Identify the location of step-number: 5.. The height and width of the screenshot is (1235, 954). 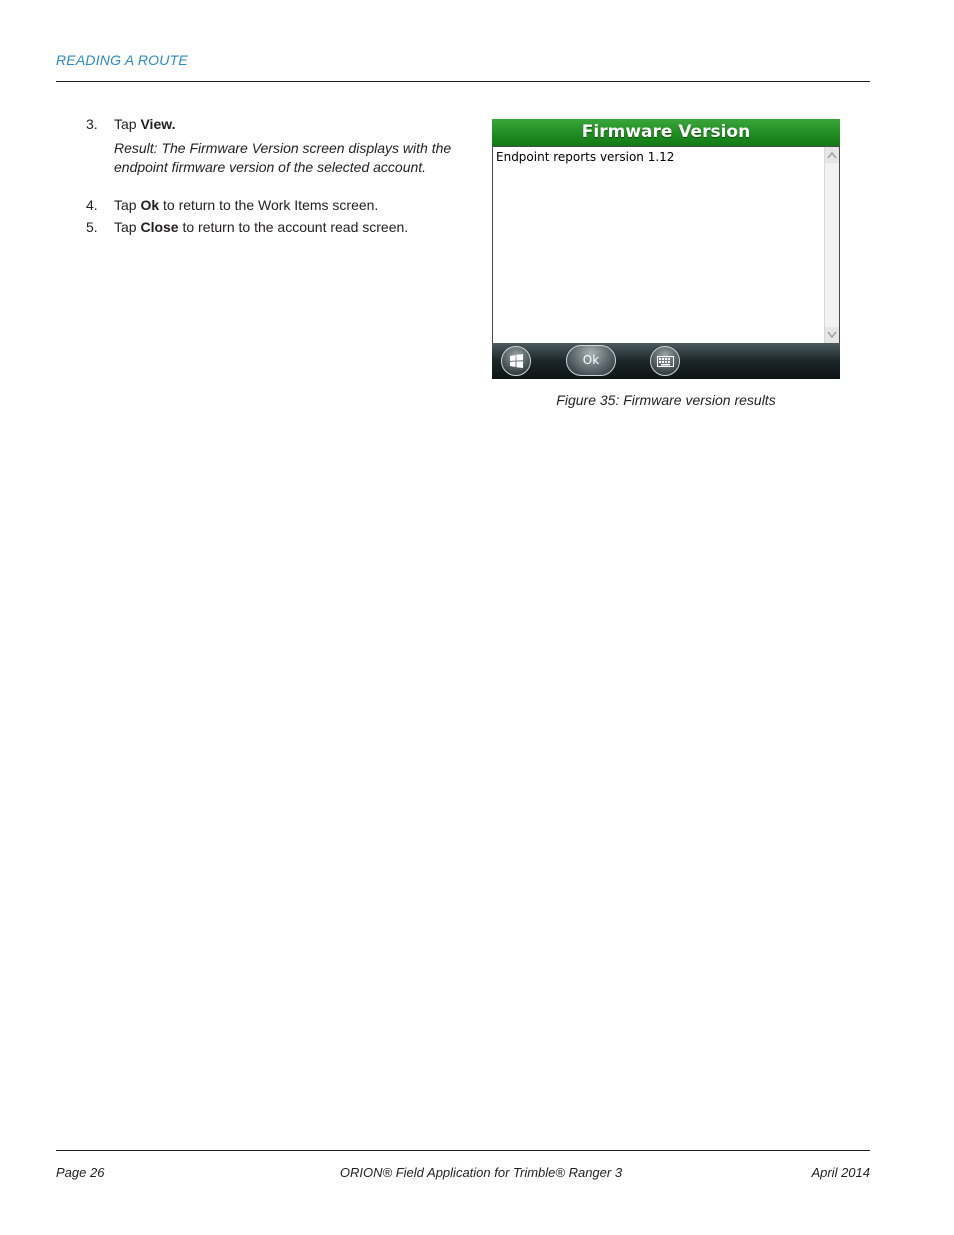
(92, 227).